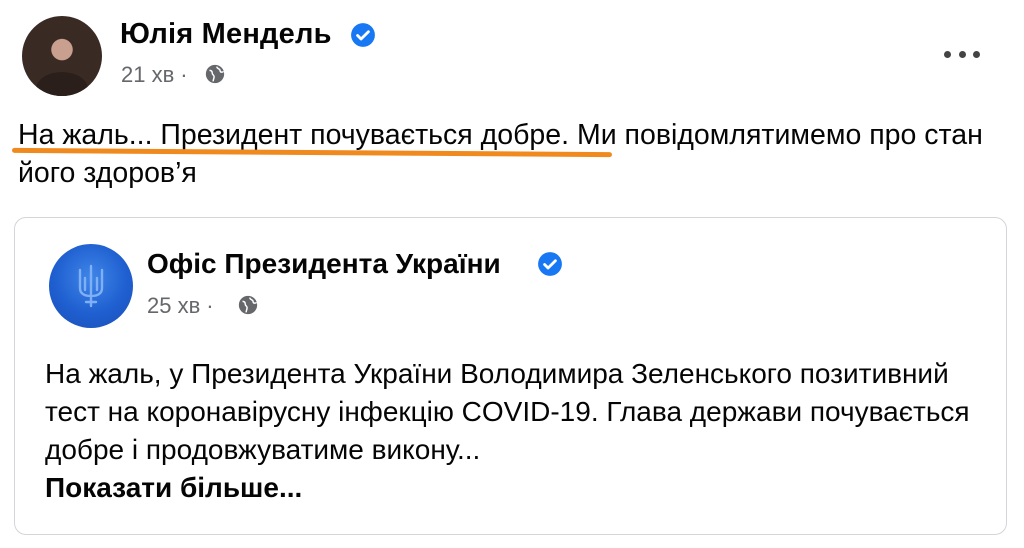  What do you see at coordinates (173, 305) in the screenshot?
I see `shared-post-time: 25 хв` at bounding box center [173, 305].